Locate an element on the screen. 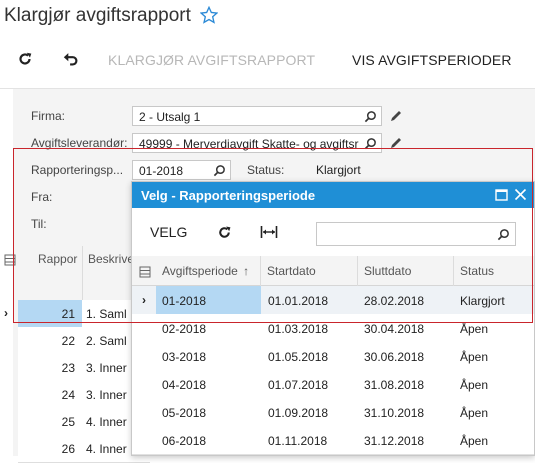 This screenshot has height=463, width=535. row-number: 23 is located at coordinates (68, 368).